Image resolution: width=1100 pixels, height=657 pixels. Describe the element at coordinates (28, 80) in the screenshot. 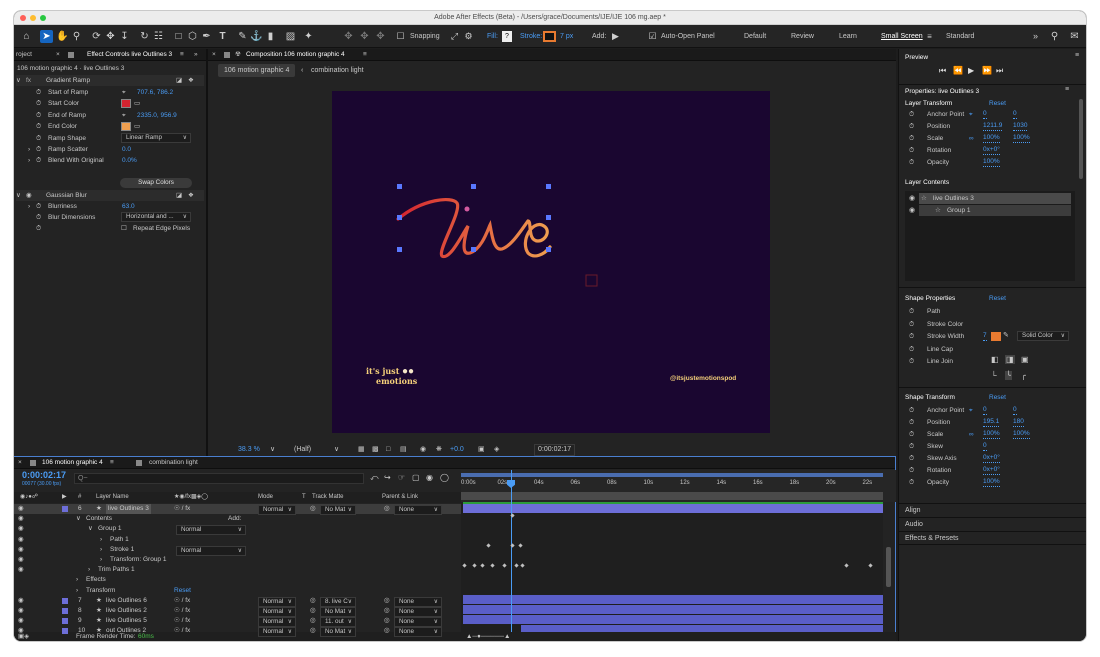

I see `fx-toggle: fx` at that location.